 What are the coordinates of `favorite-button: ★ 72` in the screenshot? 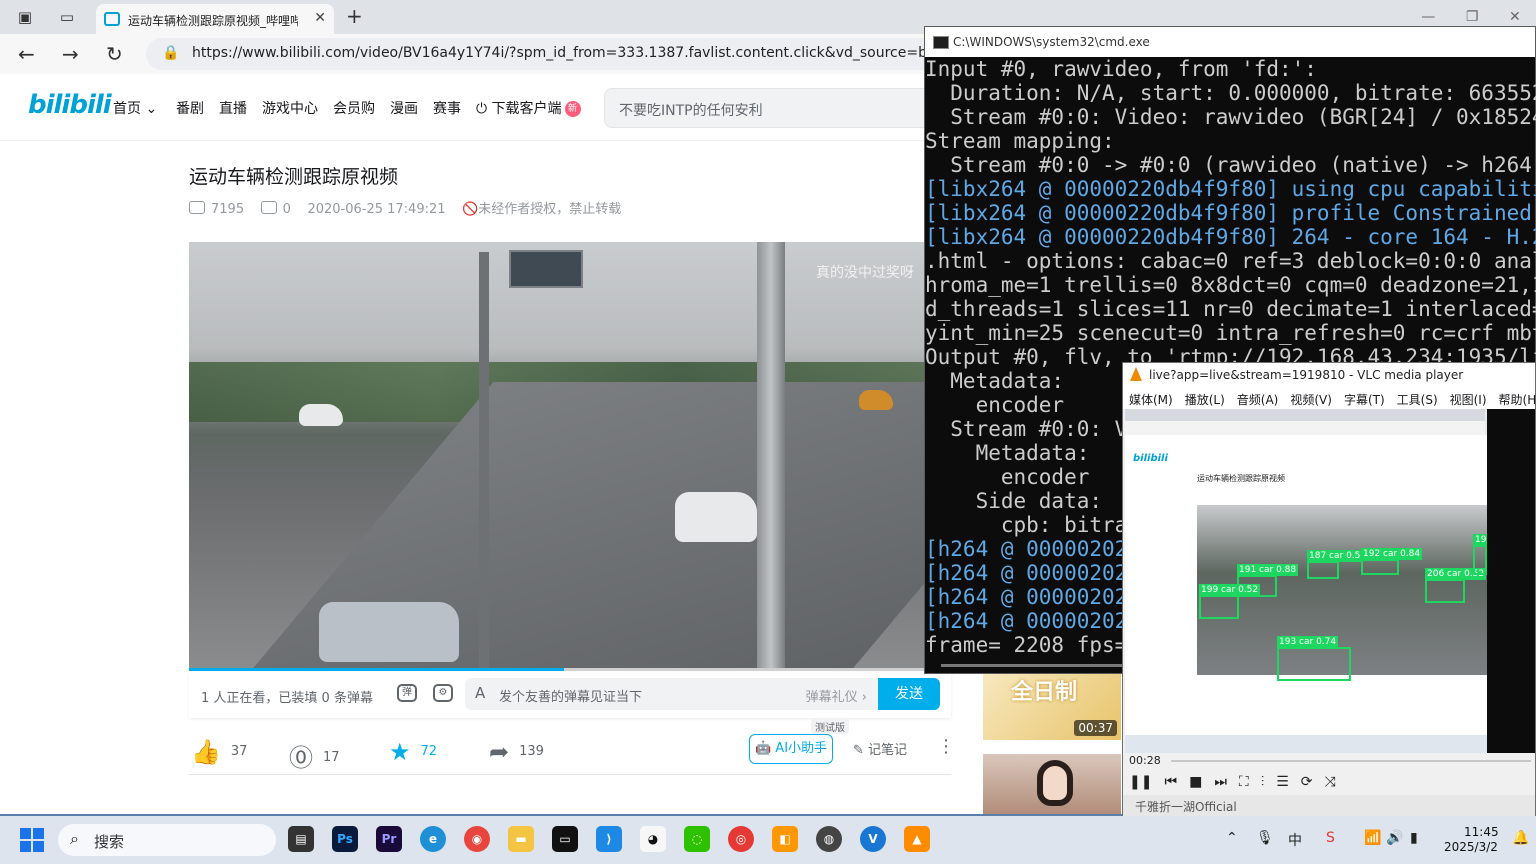 It's located at (413, 752).